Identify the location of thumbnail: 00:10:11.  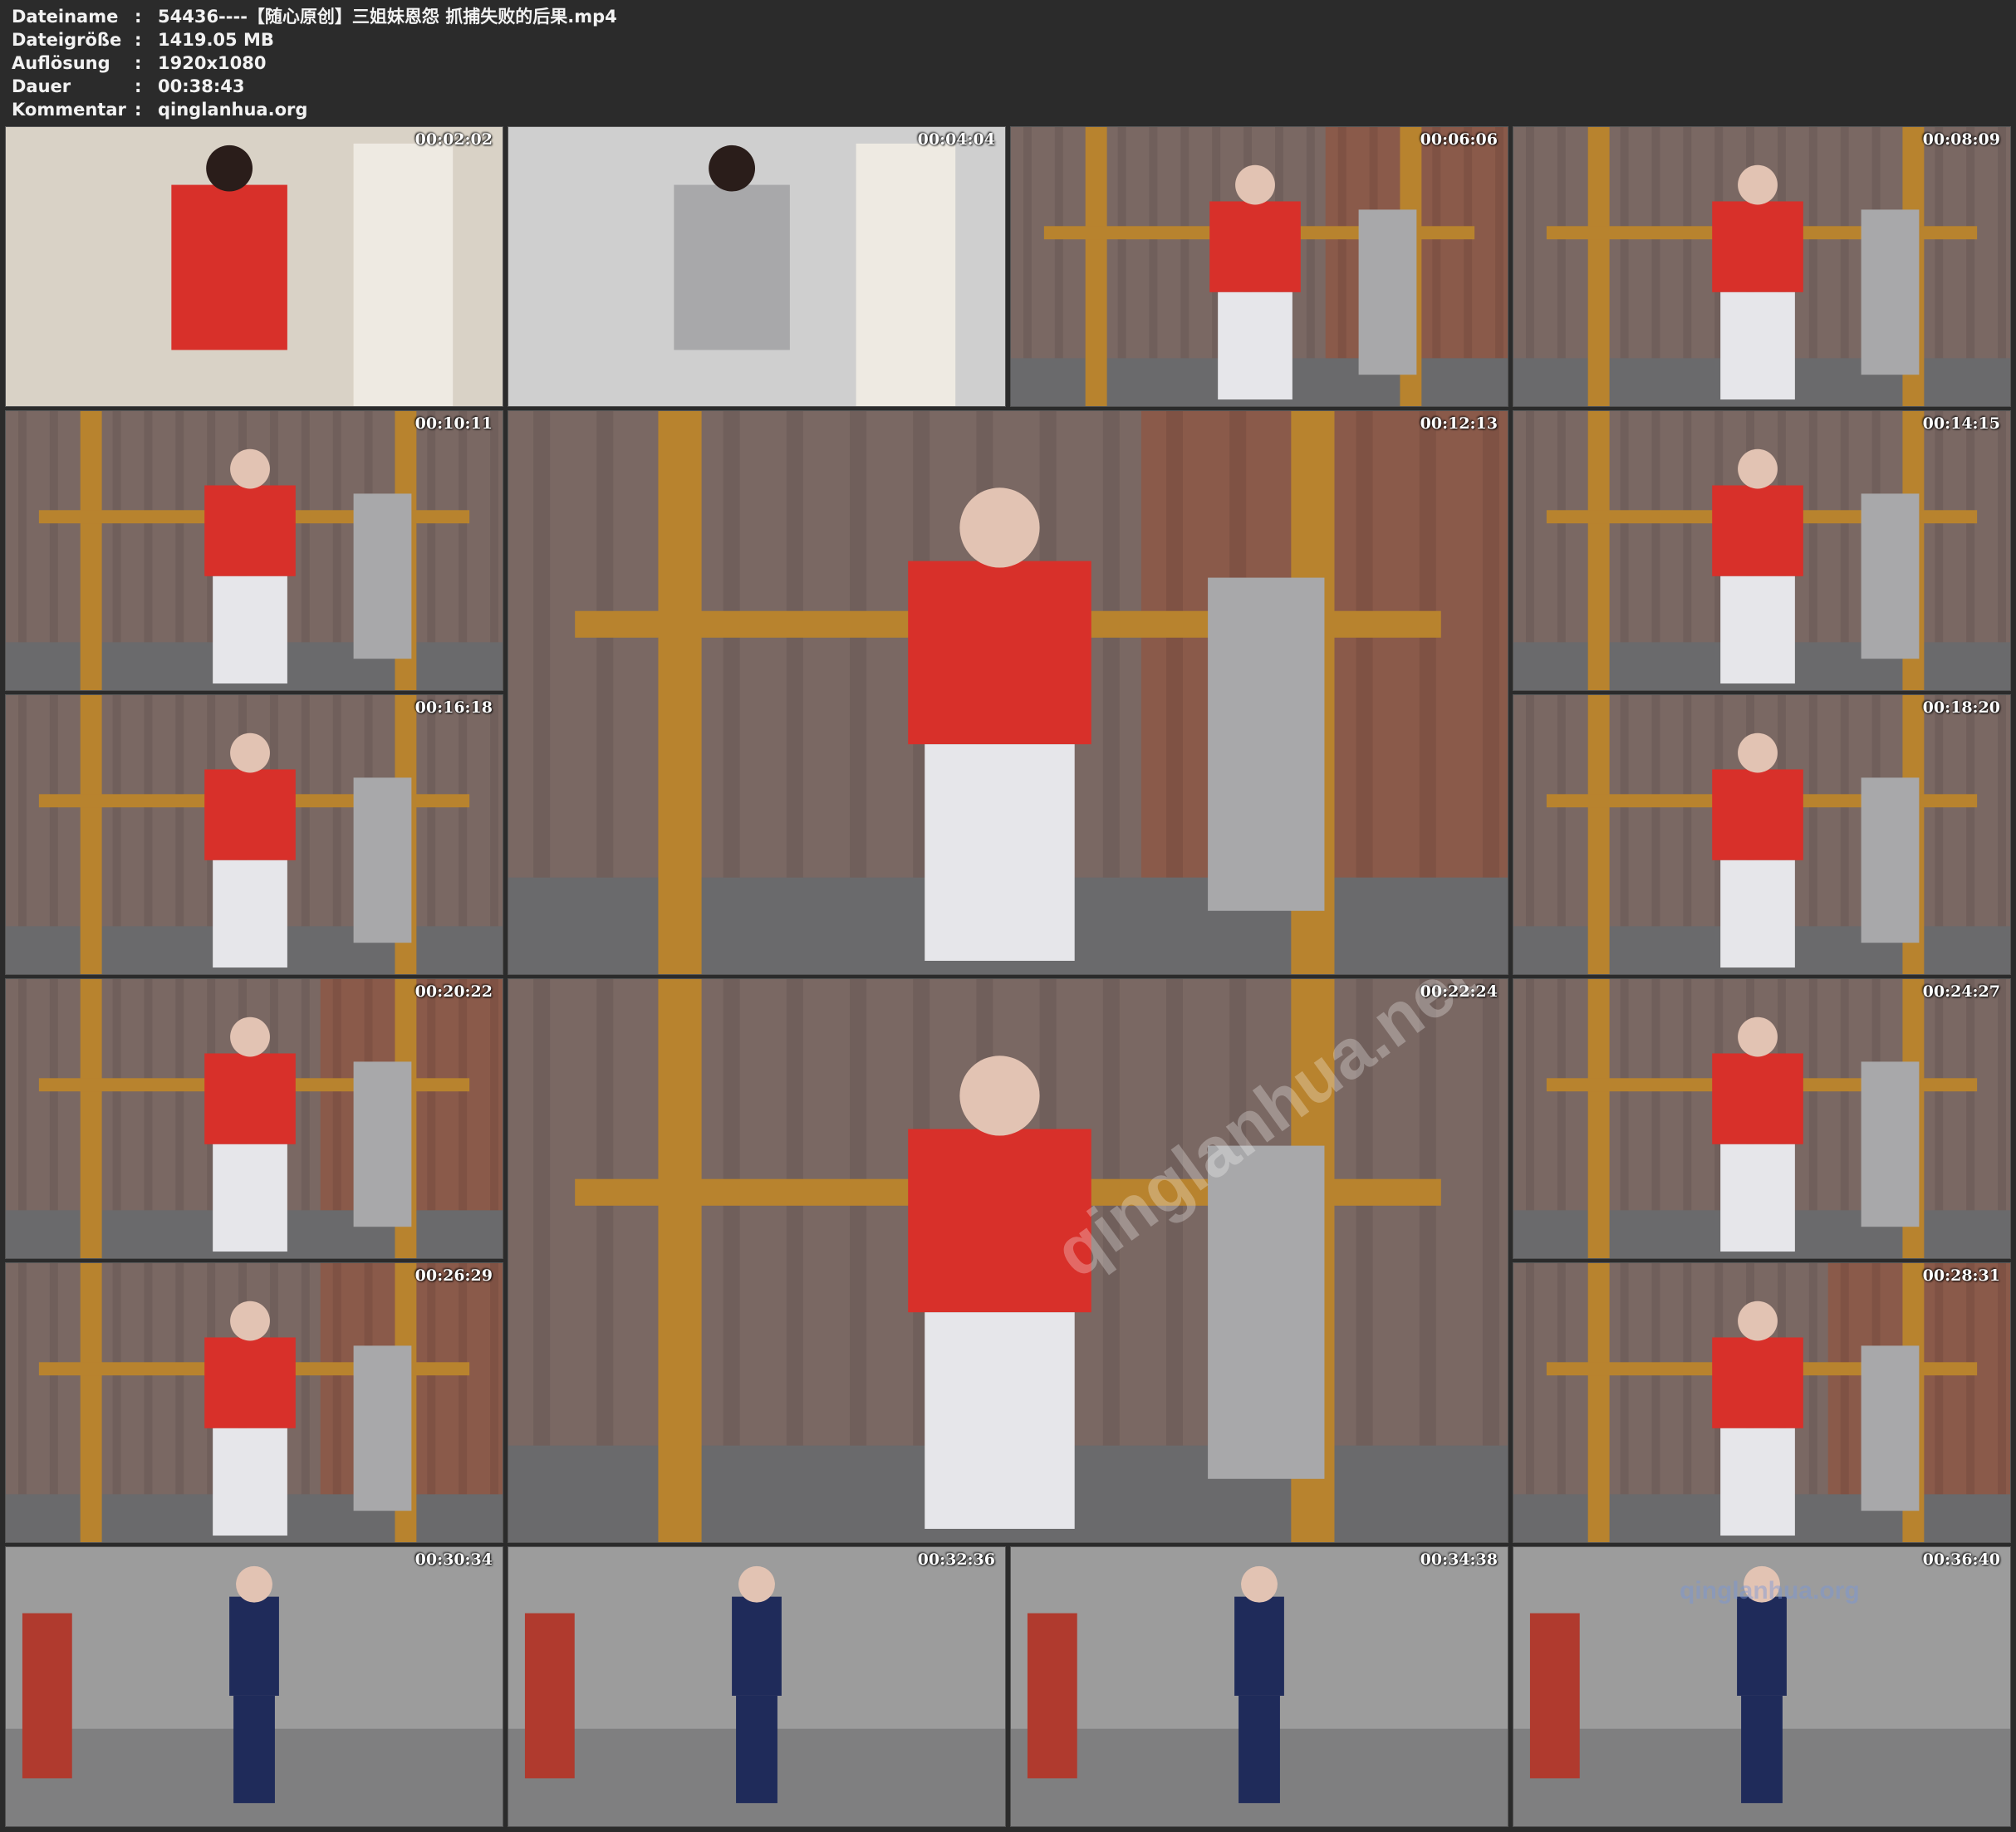
(254, 550).